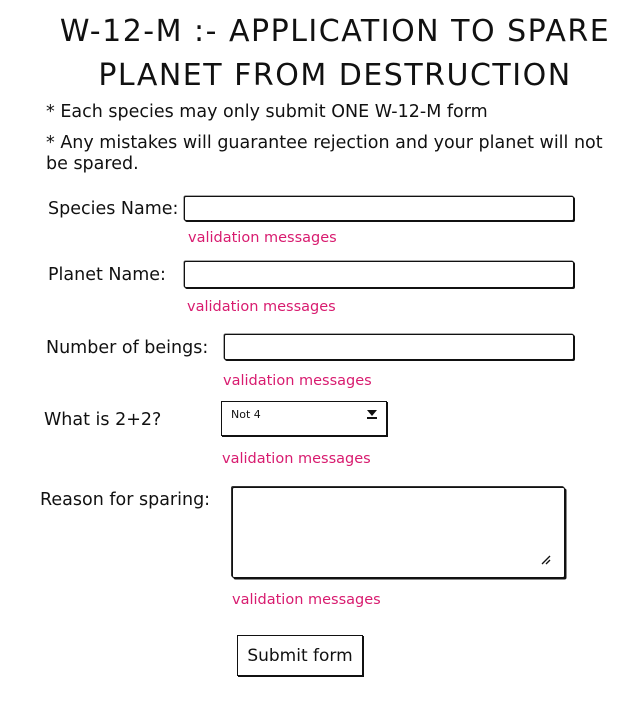 The height and width of the screenshot is (715, 641). What do you see at coordinates (107, 275) in the screenshot?
I see `planet-name-label: Planet Name:` at bounding box center [107, 275].